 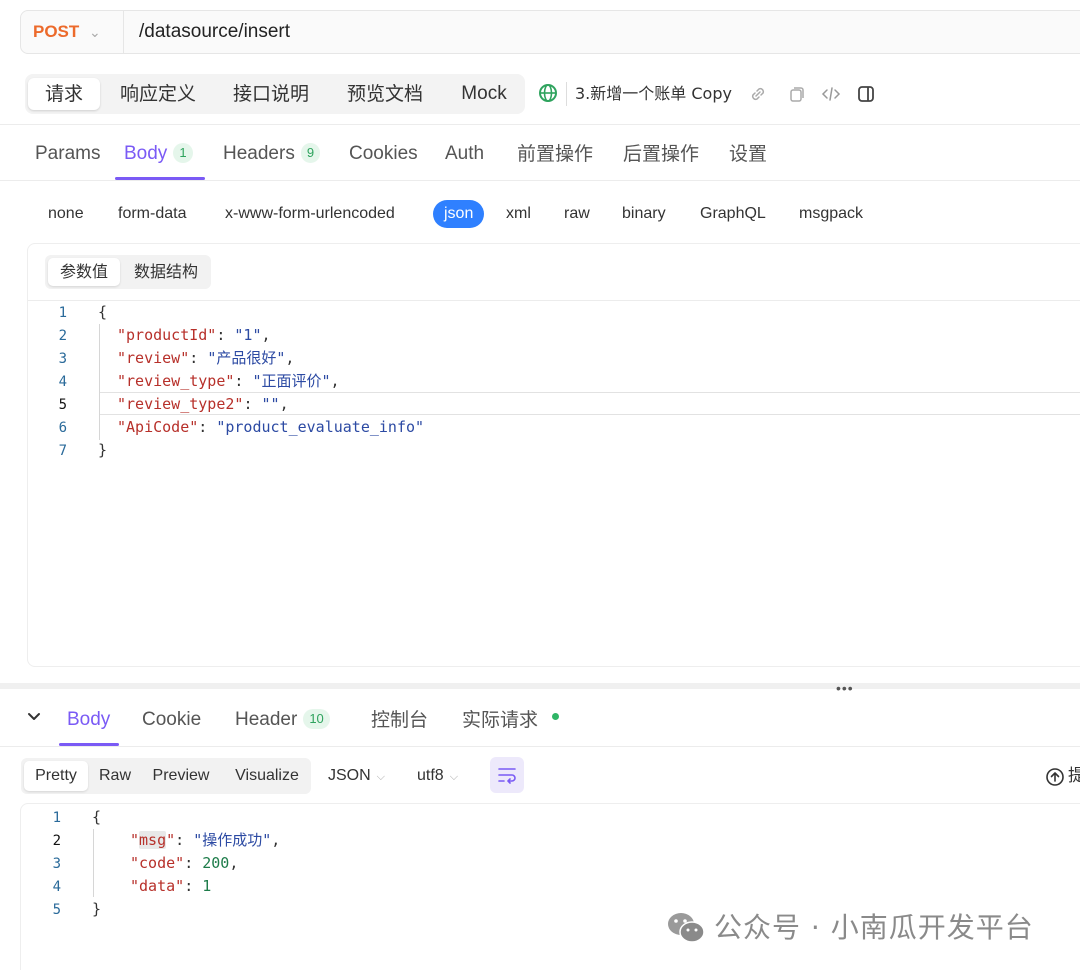 I want to click on body-type-none: none, so click(x=66, y=214).